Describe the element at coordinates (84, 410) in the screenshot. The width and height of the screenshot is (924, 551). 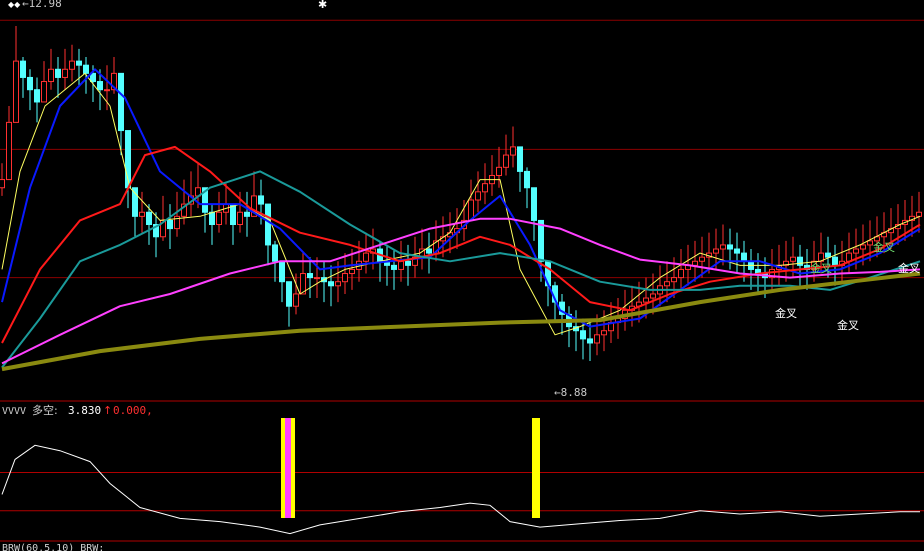
I see `indicator-value: 3.830` at that location.